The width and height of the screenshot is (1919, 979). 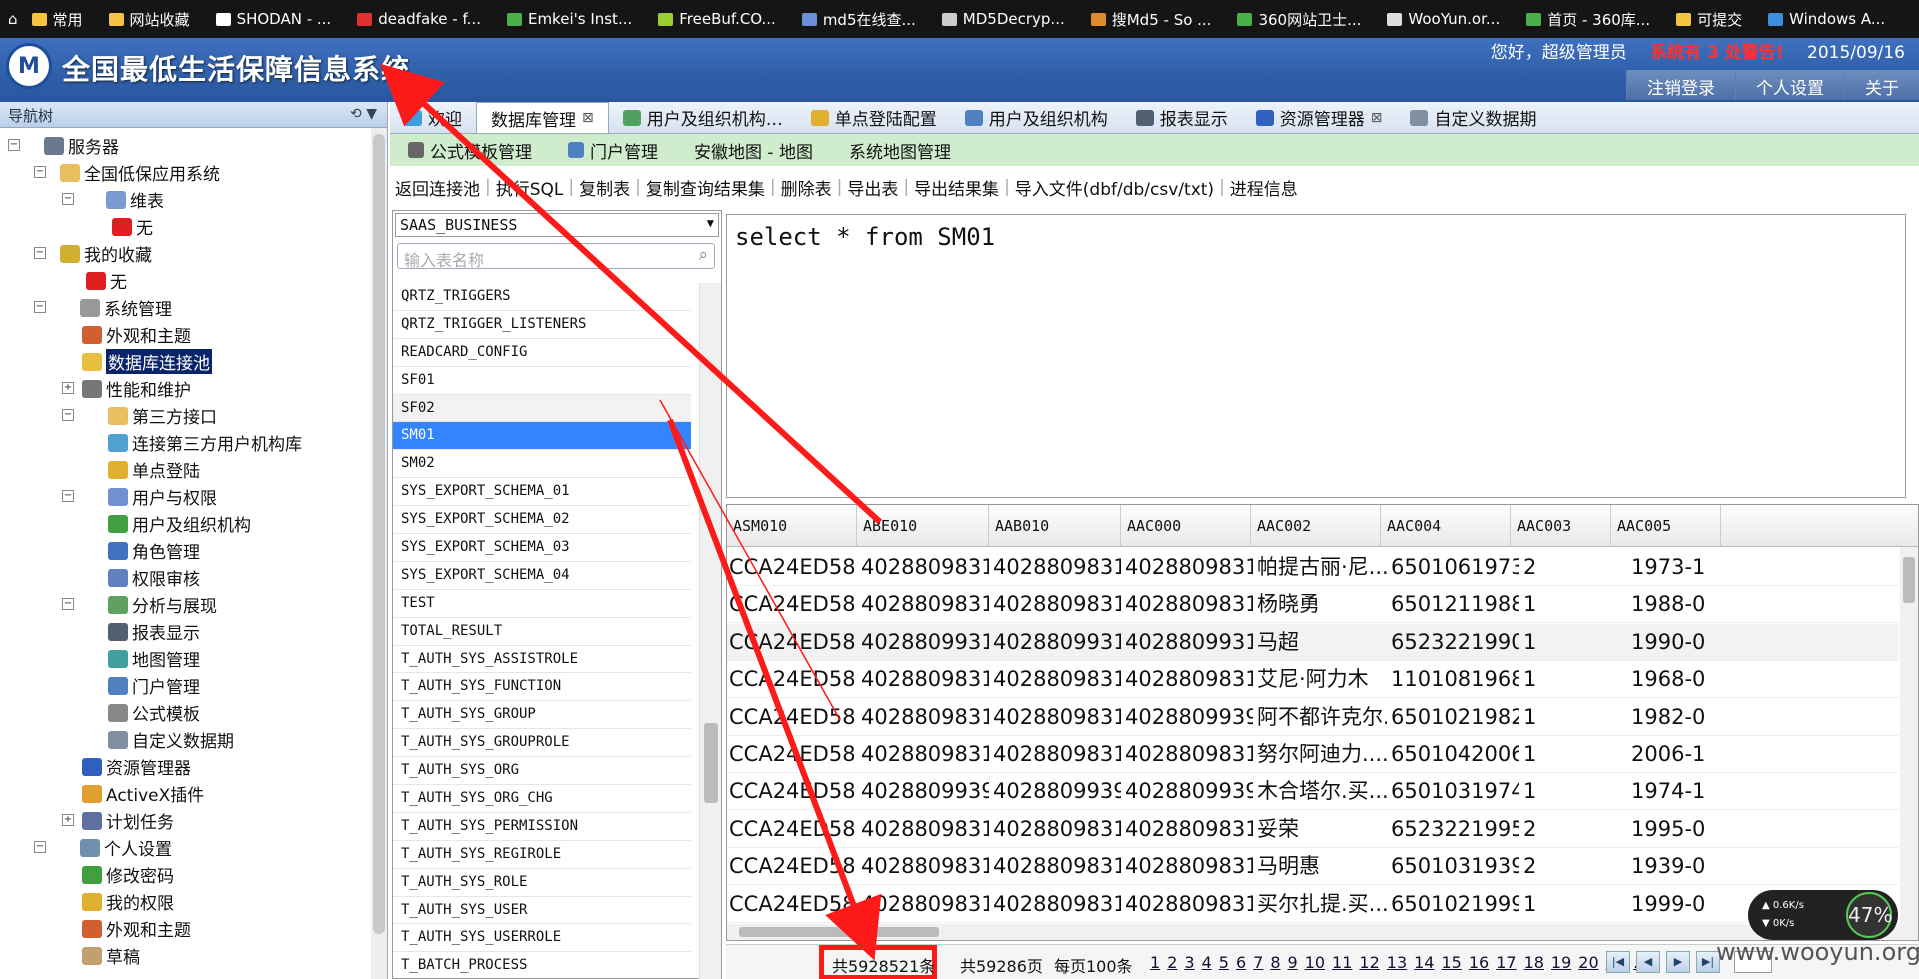 I want to click on search-icon: ⌕, so click(x=703, y=255).